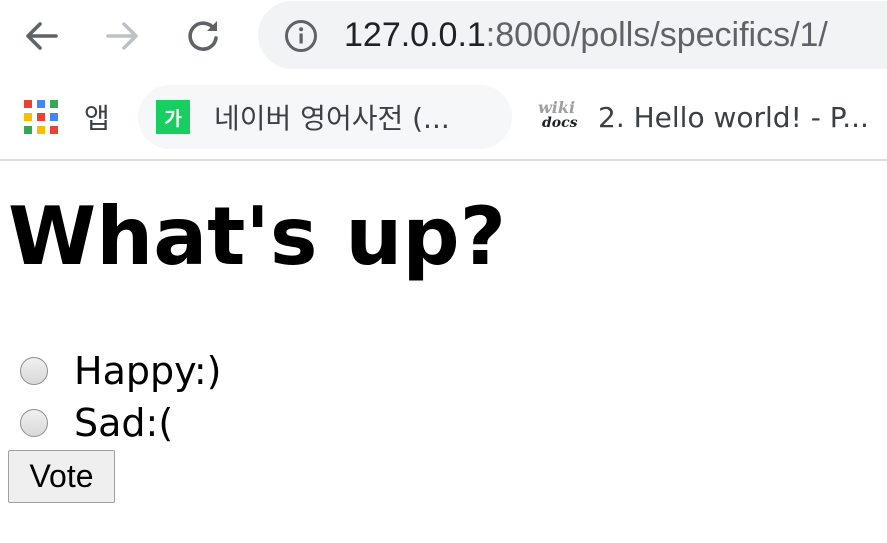  What do you see at coordinates (656, 35) in the screenshot?
I see `url-path: :8000/polls/specifics/1/` at bounding box center [656, 35].